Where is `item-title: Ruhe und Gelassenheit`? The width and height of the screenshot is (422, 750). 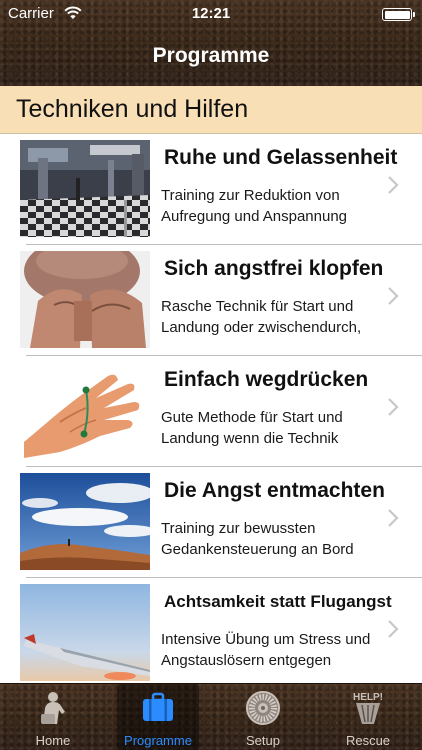
item-title: Ruhe und Gelassenheit is located at coordinates (281, 157).